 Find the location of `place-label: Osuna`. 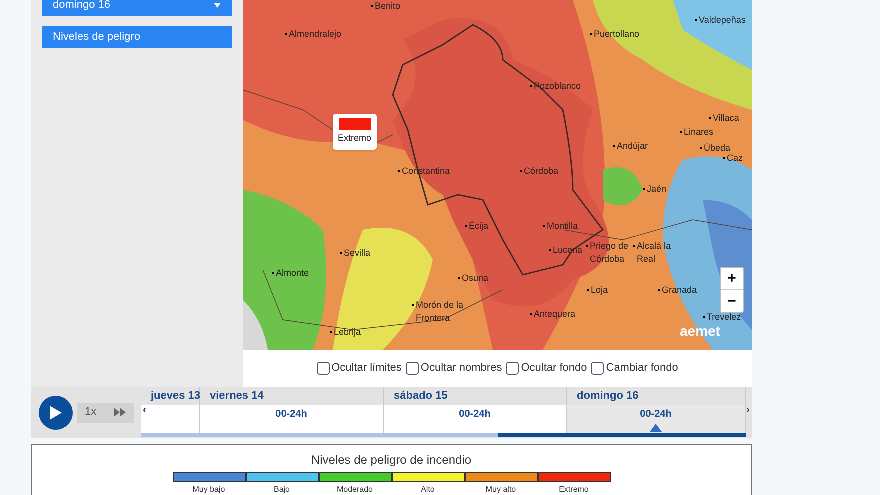

place-label: Osuna is located at coordinates (475, 278).